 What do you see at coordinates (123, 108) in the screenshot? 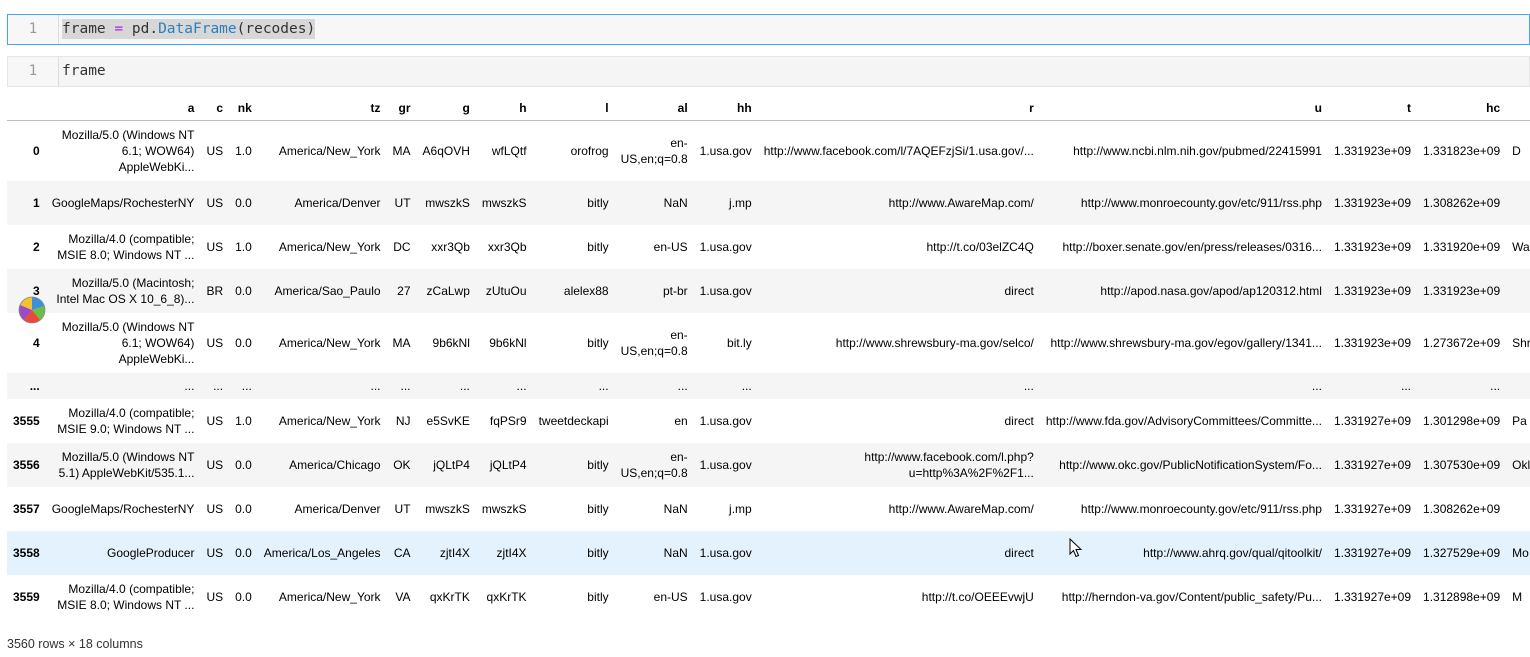
I see `column-header-a: a` at bounding box center [123, 108].